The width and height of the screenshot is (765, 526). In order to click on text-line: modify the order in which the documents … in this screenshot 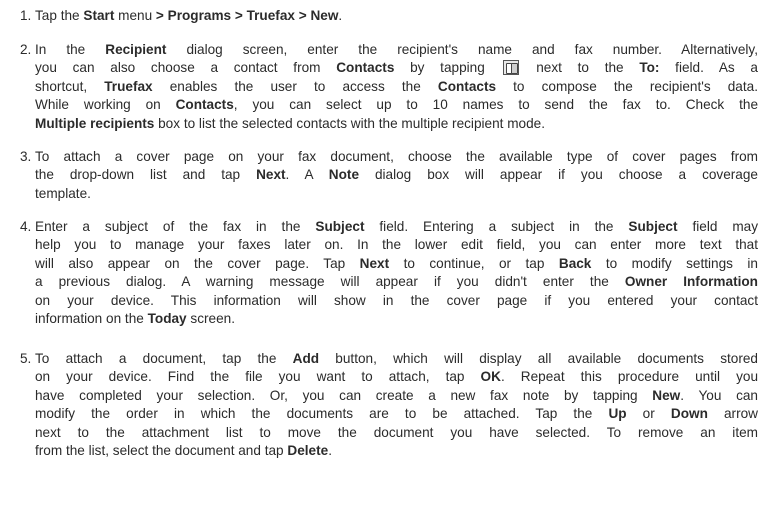, I will do `click(396, 414)`.